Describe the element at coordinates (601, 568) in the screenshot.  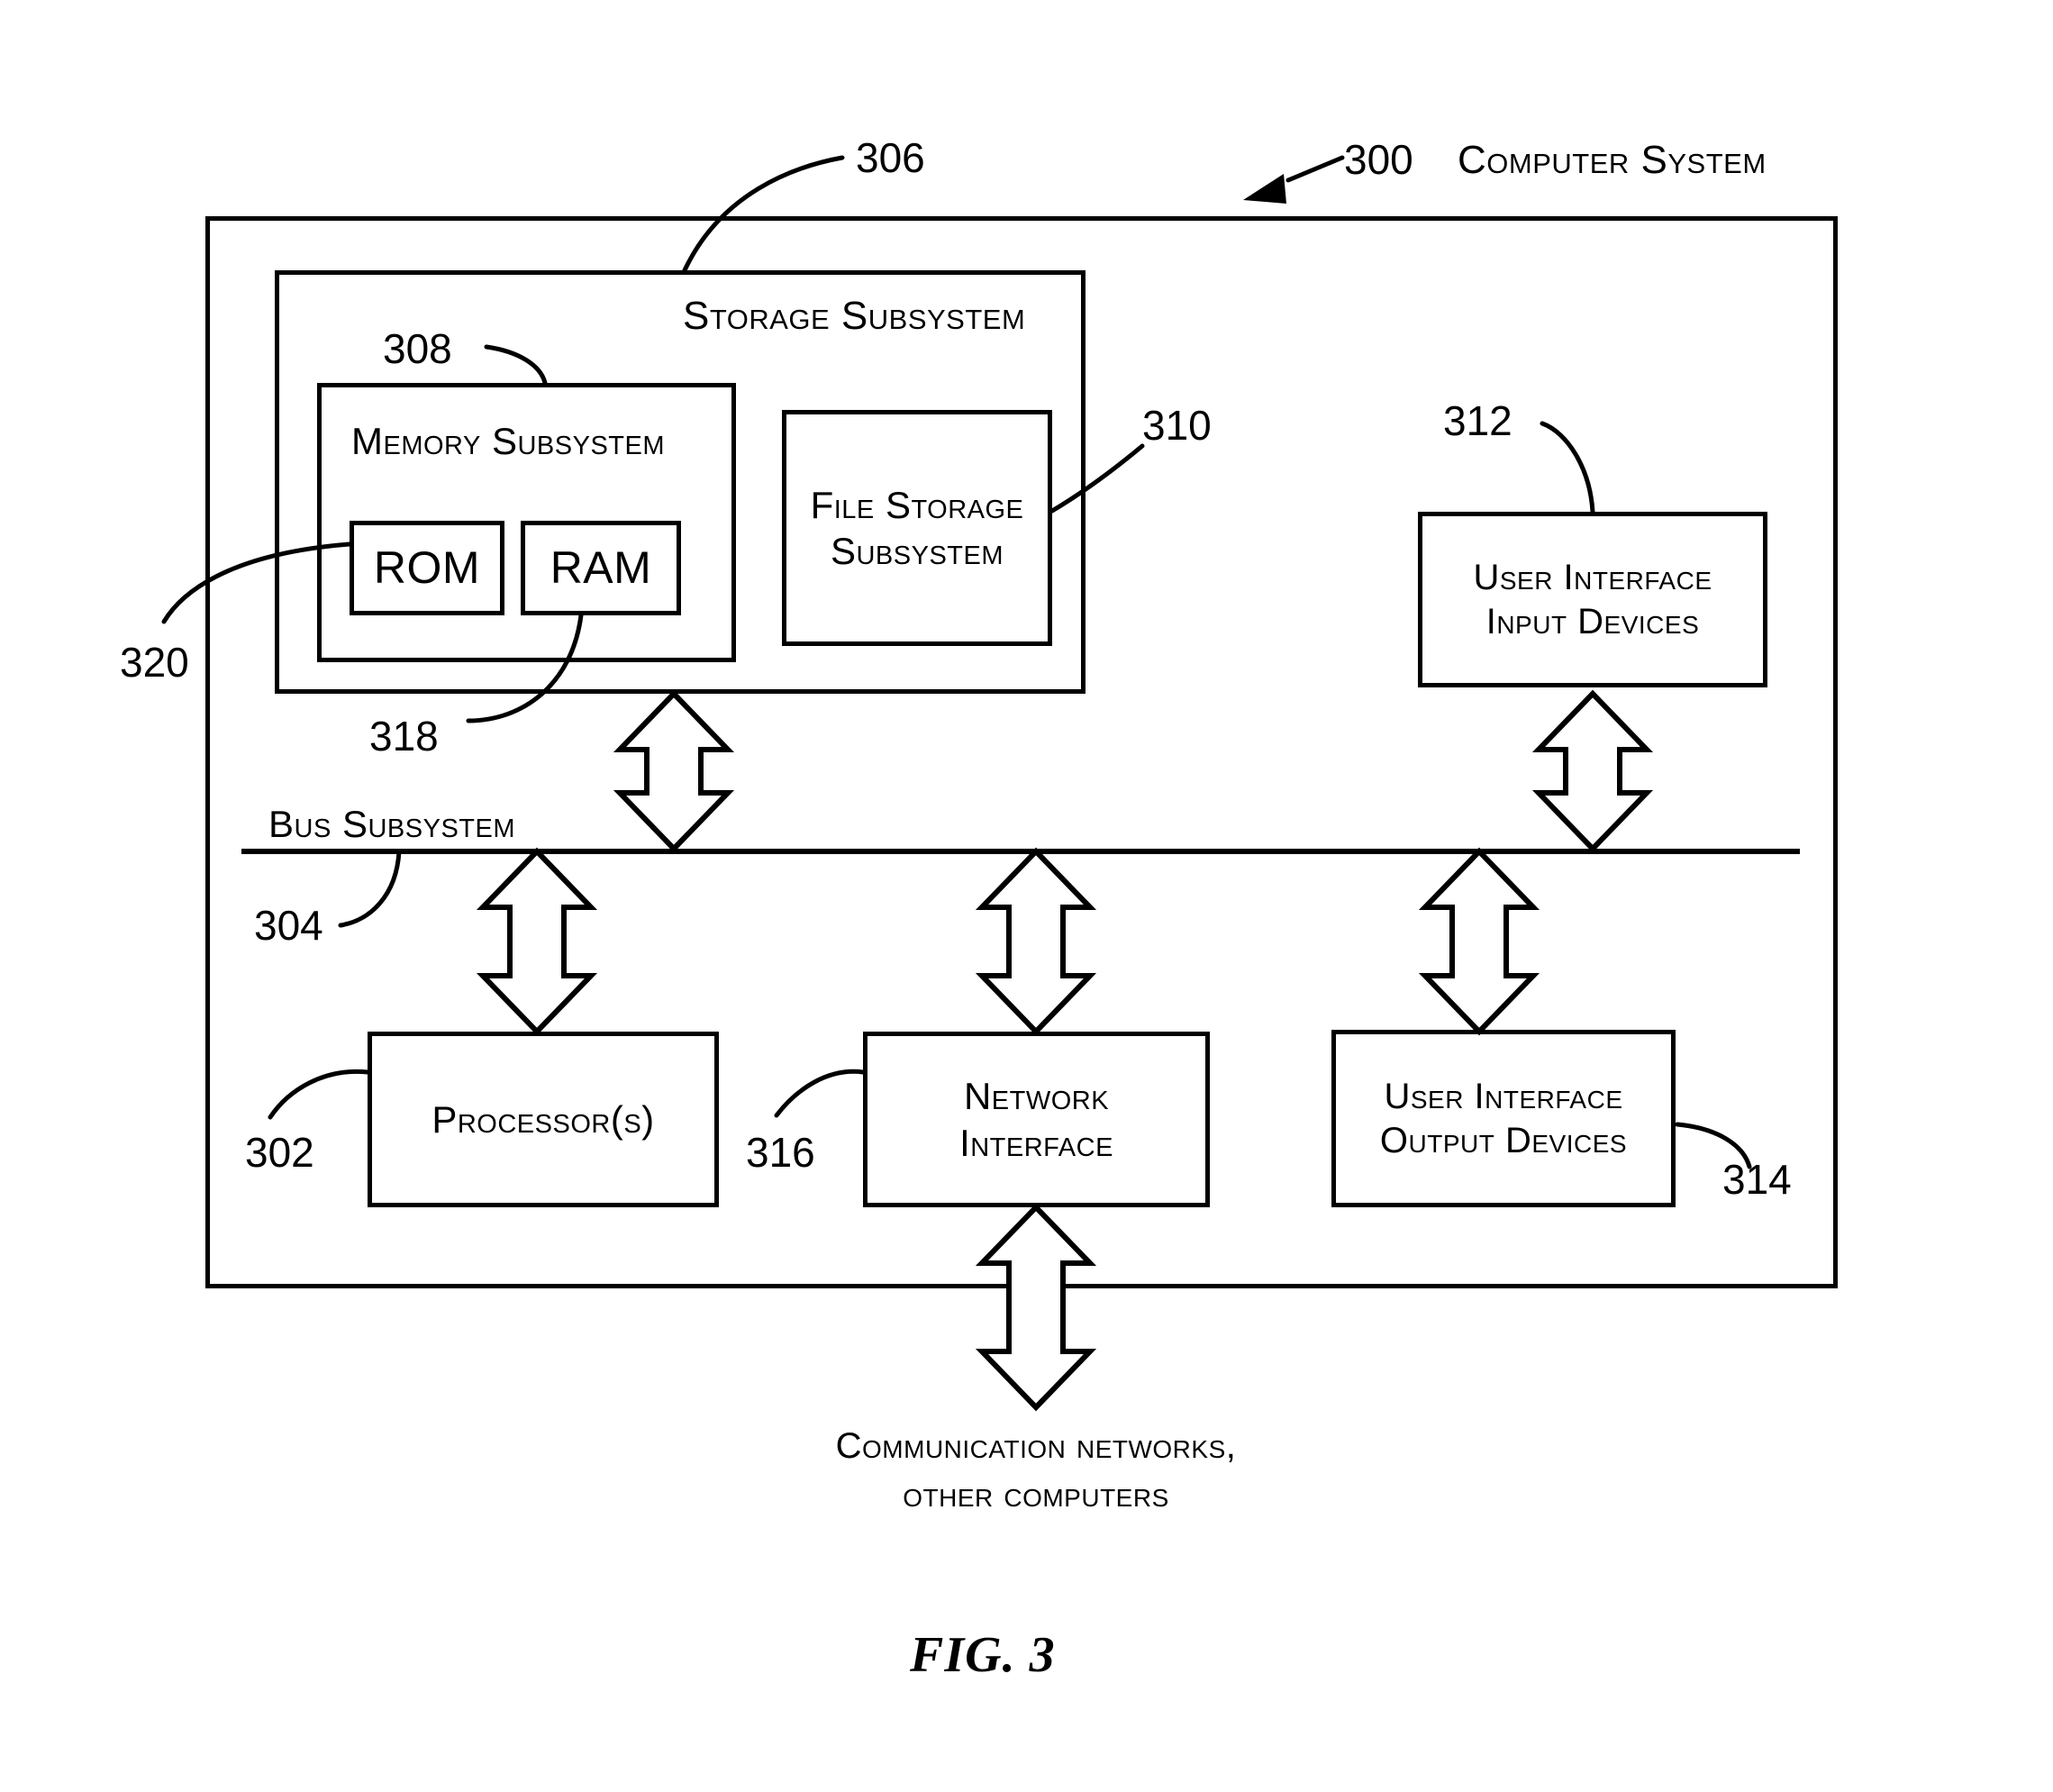
I see `ram-box` at that location.